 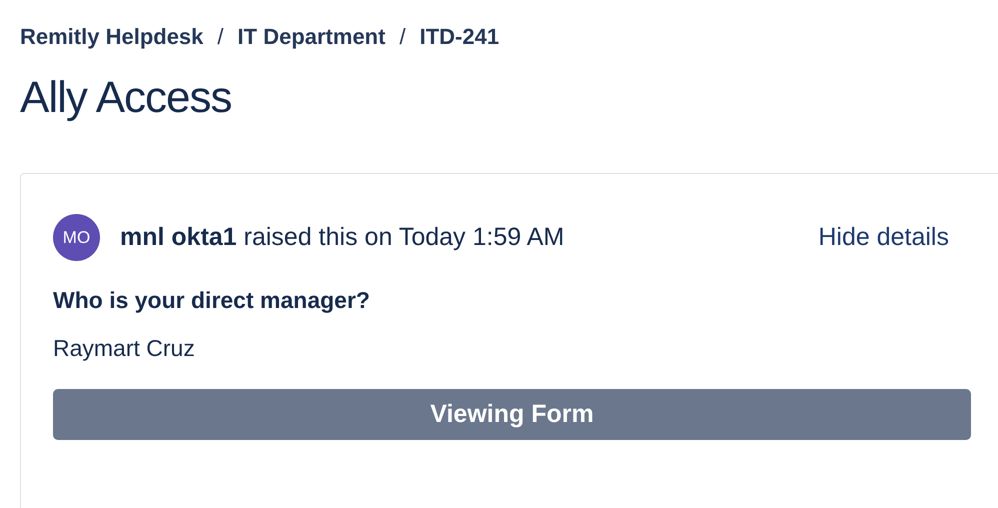 I want to click on breadcrumb-link: ITD-241, so click(x=460, y=36).